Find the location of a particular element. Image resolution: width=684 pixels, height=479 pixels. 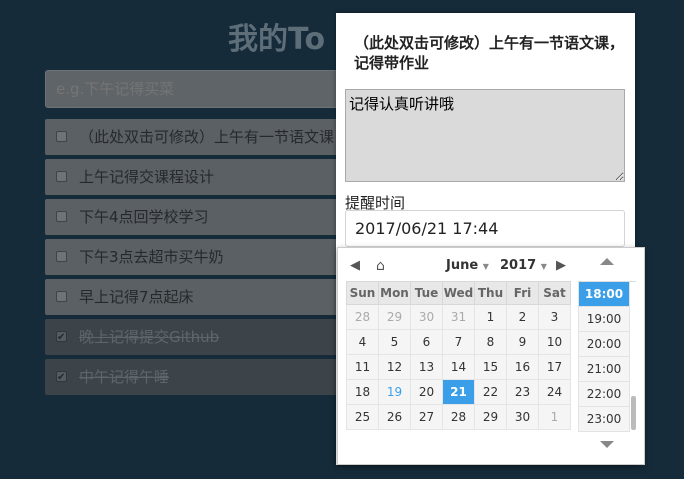

calendar-day: 5 is located at coordinates (394, 342).